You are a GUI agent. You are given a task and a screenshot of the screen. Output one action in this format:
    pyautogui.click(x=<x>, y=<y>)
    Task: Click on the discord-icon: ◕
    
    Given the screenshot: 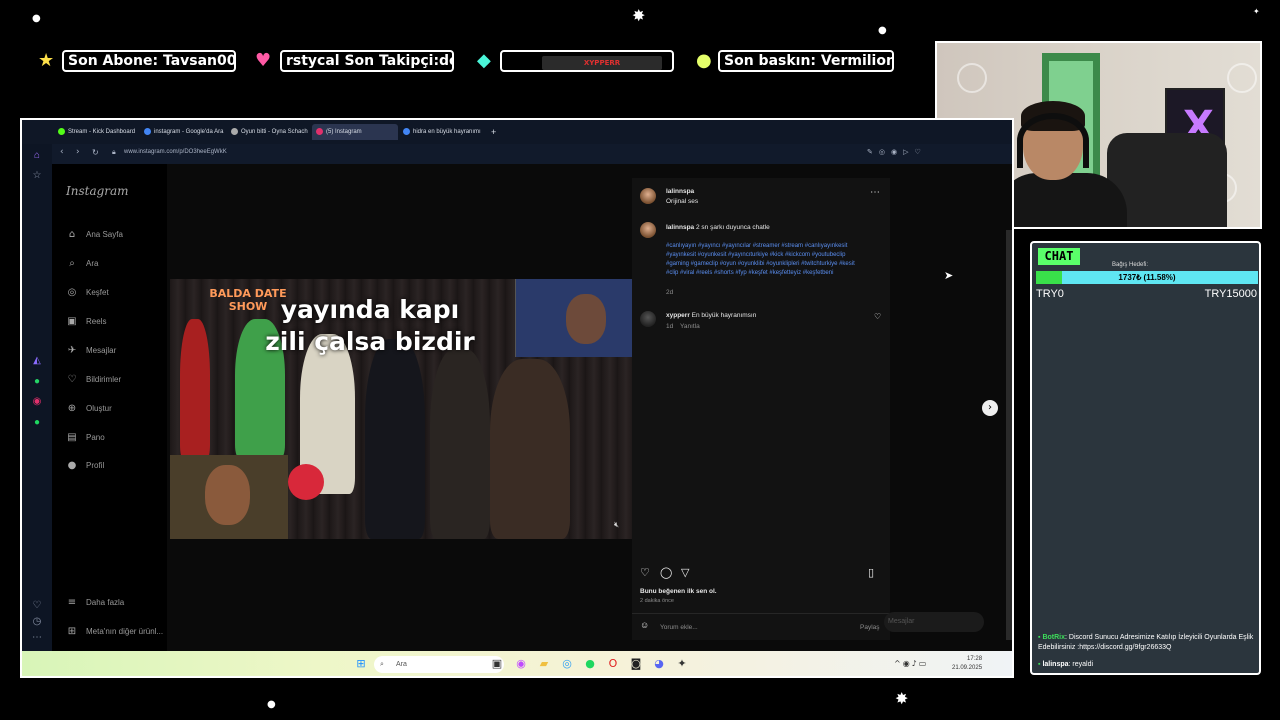 What is the action you would take?
    pyautogui.click(x=659, y=664)
    